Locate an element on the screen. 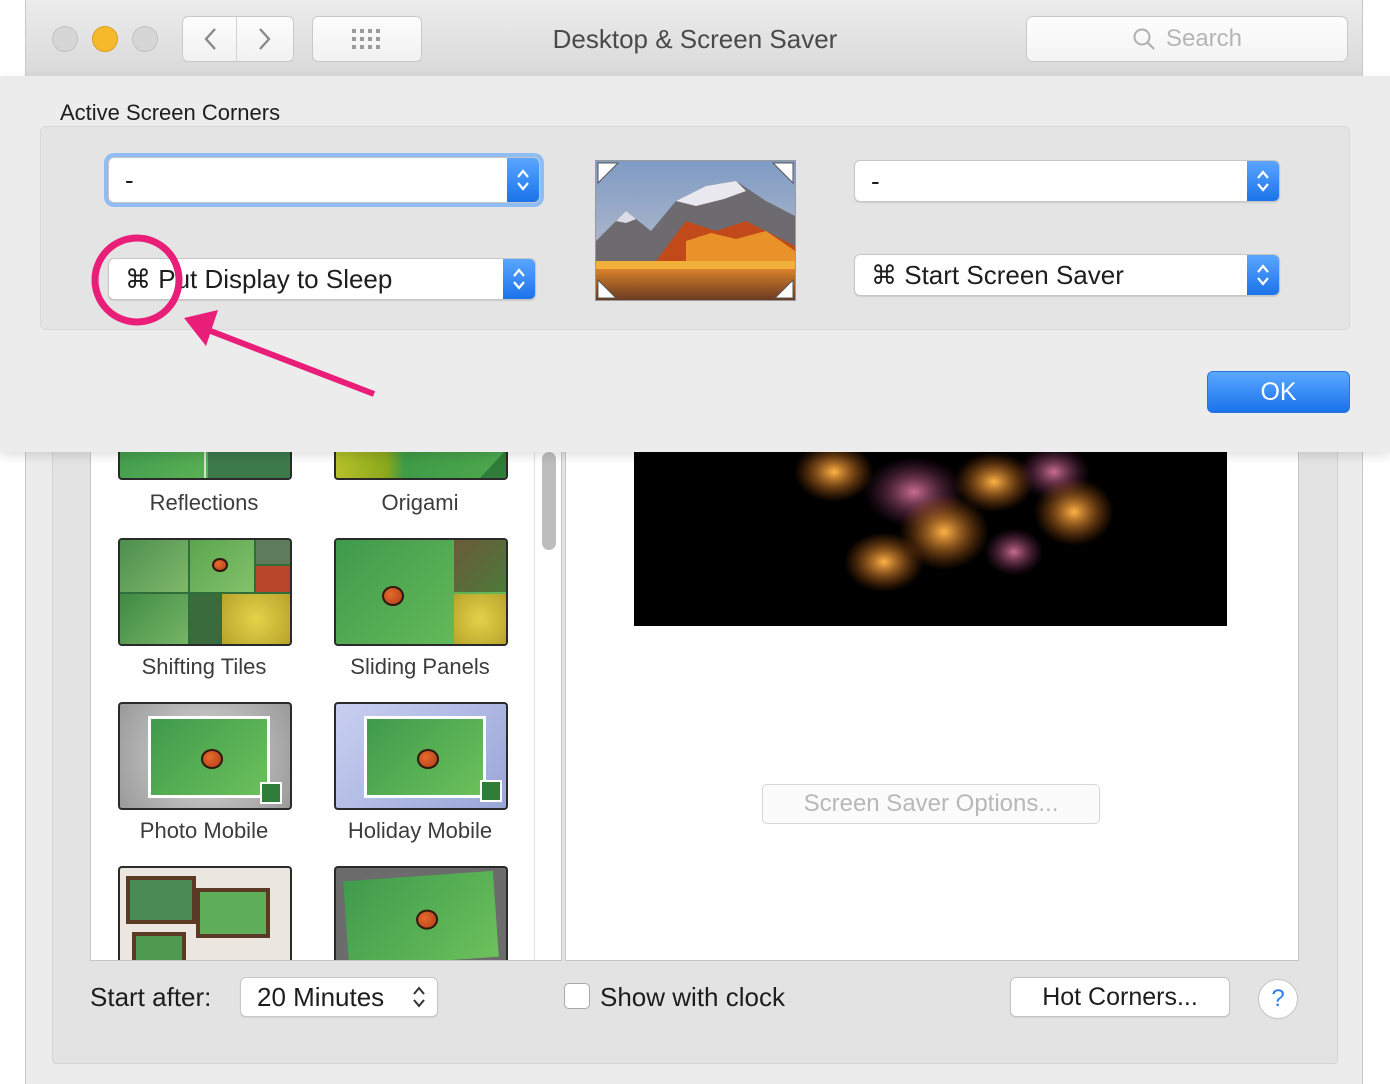 The image size is (1390, 1084). top-left-corner-value: - is located at coordinates (129, 179).